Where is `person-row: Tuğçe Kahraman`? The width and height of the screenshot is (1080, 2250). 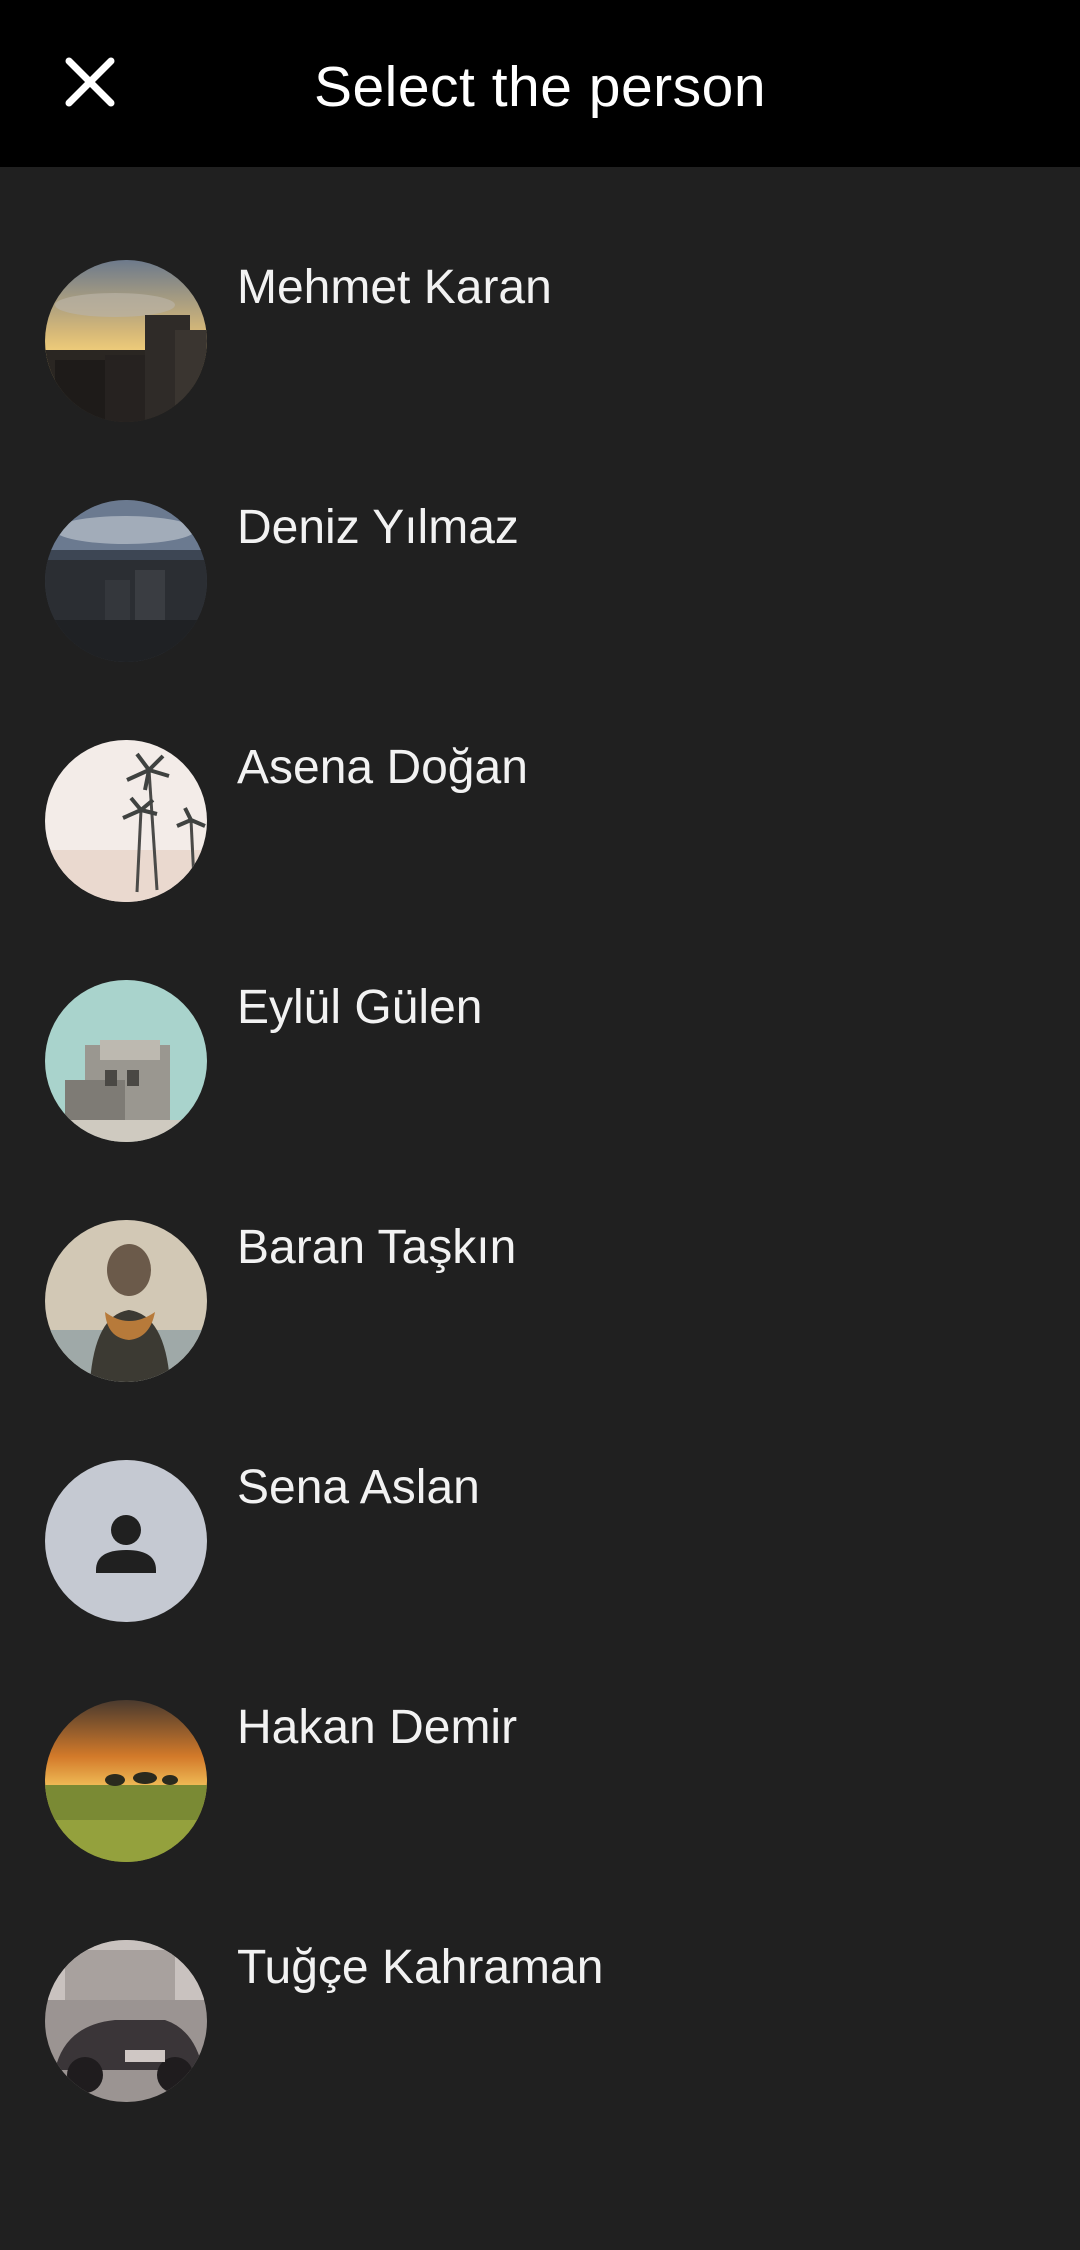
person-row: Tuğçe Kahraman is located at coordinates (540, 1974).